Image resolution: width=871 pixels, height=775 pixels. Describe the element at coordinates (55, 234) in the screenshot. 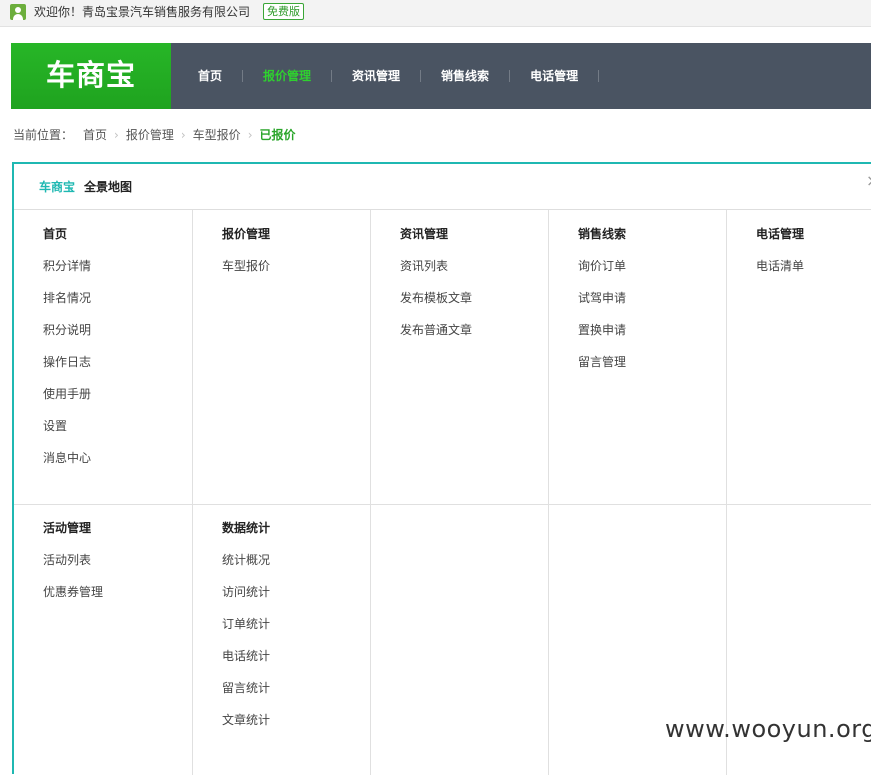

I see `group-title: 首页` at that location.